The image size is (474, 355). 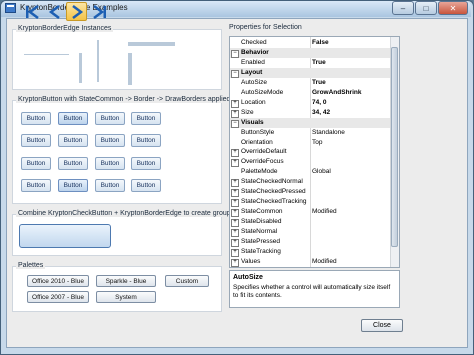 What do you see at coordinates (321, 112) in the screenshot?
I see `property-value: 34, 42` at bounding box center [321, 112].